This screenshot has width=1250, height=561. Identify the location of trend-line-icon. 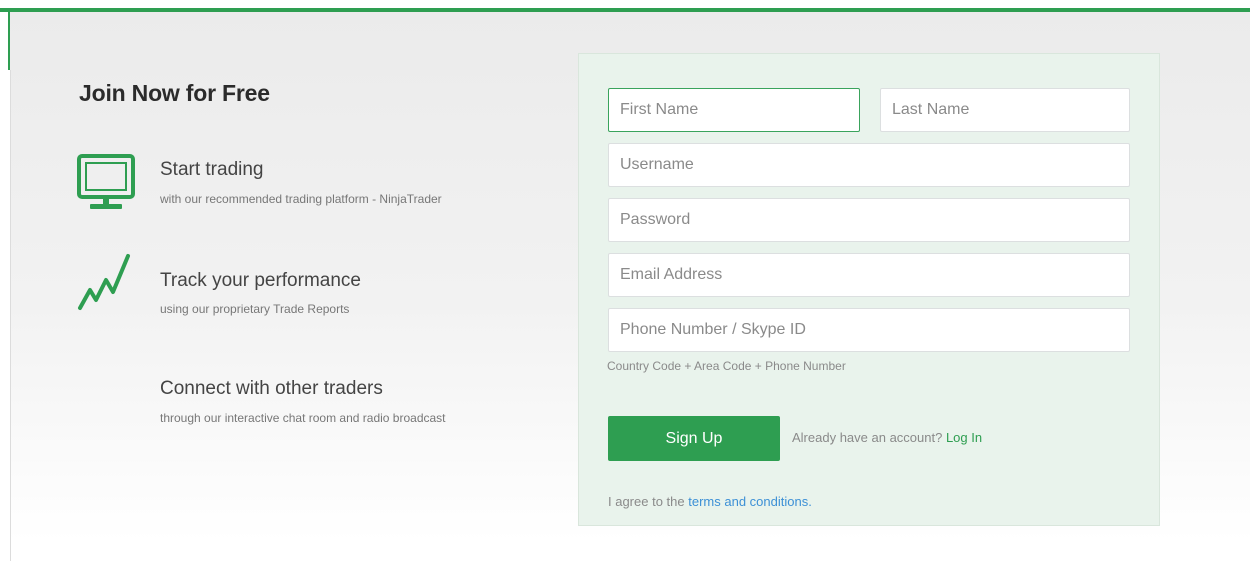
(104, 282).